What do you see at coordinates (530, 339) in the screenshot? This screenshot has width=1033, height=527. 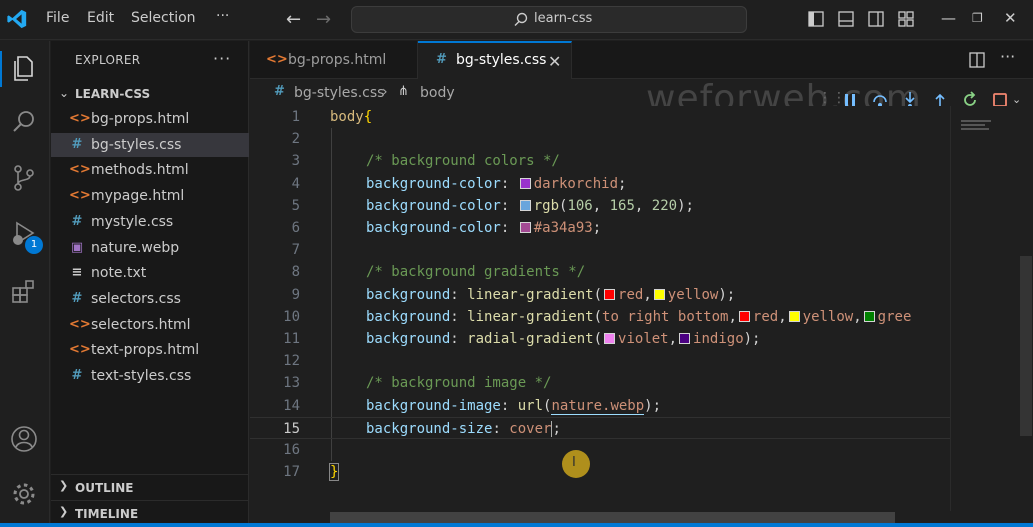 I see `function-token: radial-gradient` at bounding box center [530, 339].